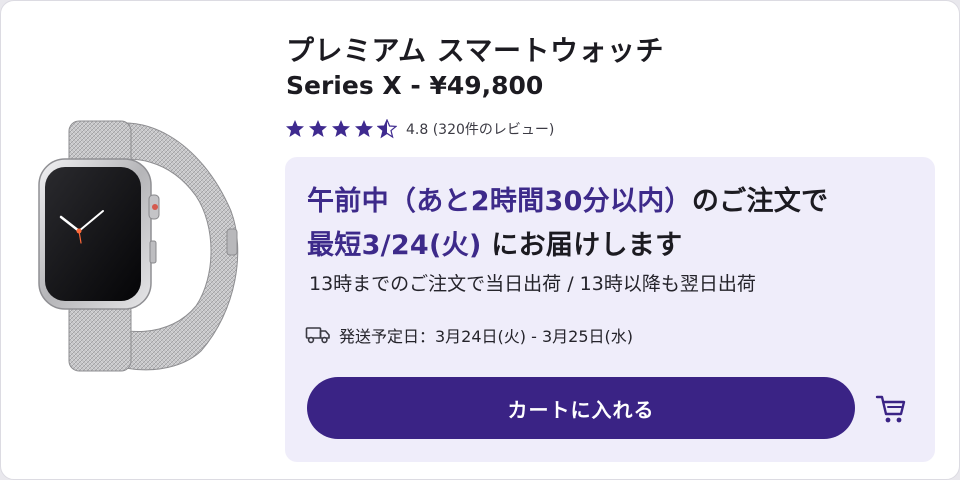 The width and height of the screenshot is (960, 480). I want to click on cart-glyph, so click(890, 409).